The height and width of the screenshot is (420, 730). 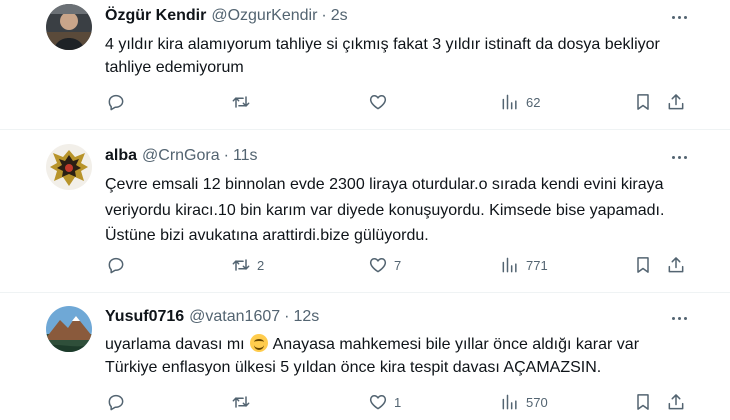 What do you see at coordinates (520, 102) in the screenshot?
I see `views-button: 62` at bounding box center [520, 102].